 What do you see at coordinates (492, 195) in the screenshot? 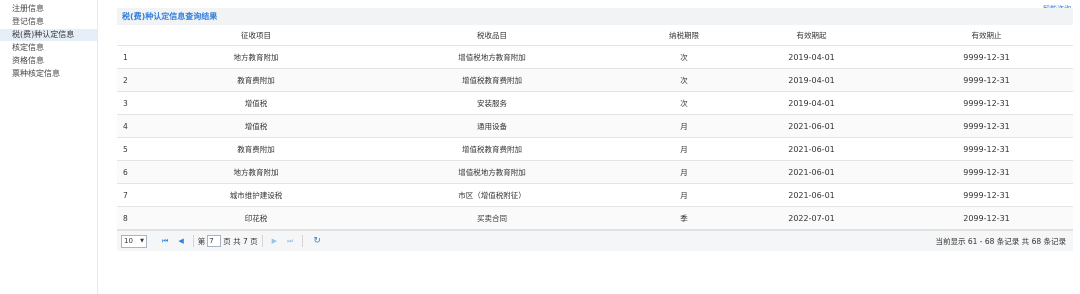
I see `table-cell: 市区（增值税附征）` at bounding box center [492, 195].